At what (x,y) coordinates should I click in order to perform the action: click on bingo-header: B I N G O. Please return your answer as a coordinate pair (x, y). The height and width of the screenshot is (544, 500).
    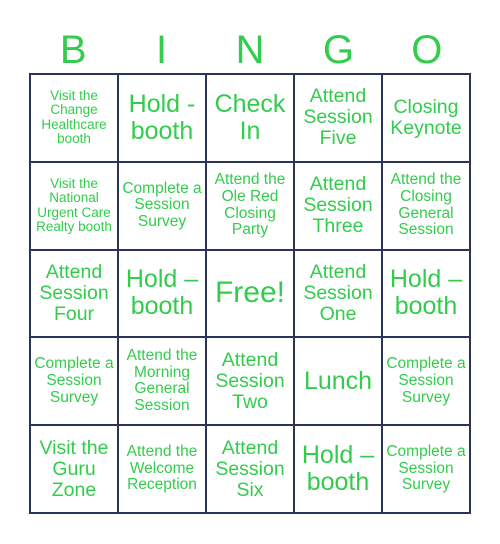
    Looking at the image, I should click on (250, 50).